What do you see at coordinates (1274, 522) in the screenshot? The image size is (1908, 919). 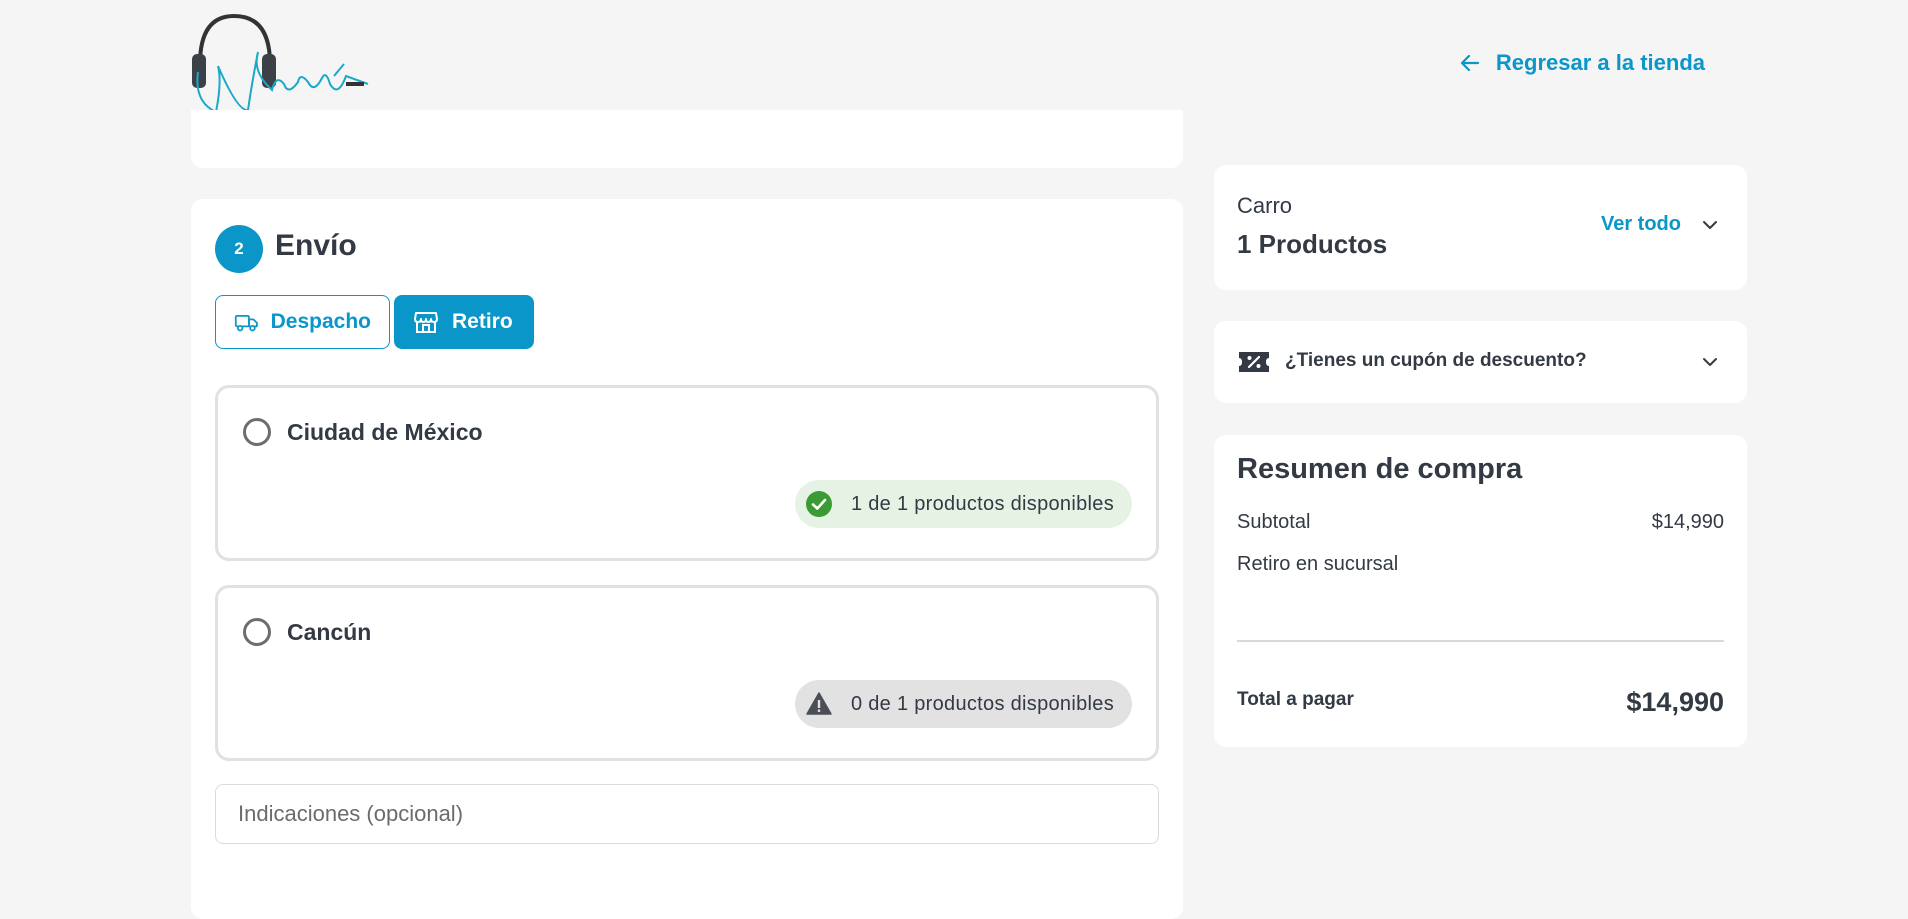 I see `subtotal-label: Subtotal` at bounding box center [1274, 522].